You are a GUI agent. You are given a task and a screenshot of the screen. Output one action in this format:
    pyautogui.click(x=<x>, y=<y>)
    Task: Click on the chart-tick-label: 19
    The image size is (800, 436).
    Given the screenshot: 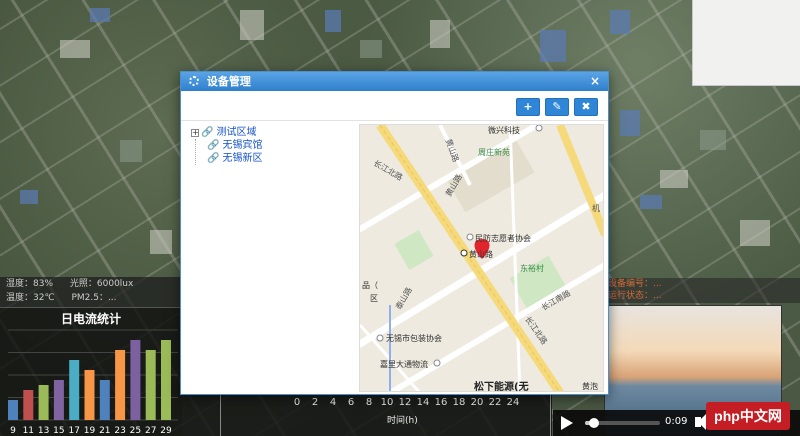 What is the action you would take?
    pyautogui.click(x=90, y=431)
    